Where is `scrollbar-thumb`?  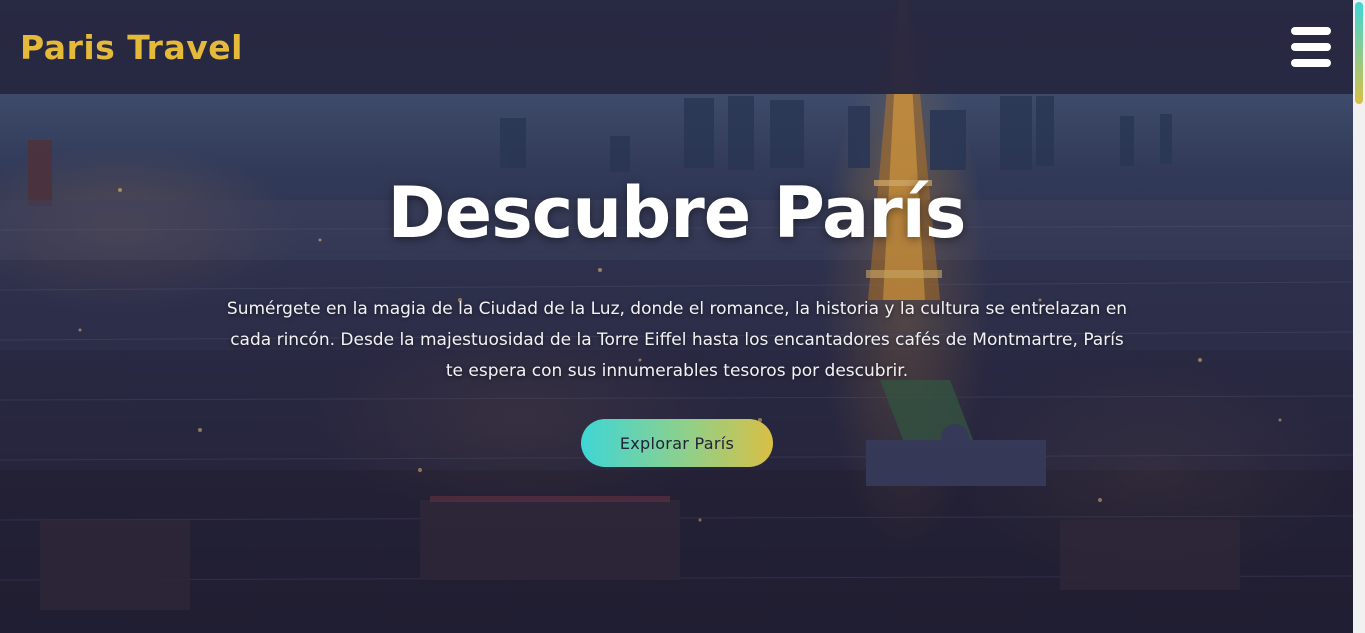
scrollbar-thumb is located at coordinates (1359, 53).